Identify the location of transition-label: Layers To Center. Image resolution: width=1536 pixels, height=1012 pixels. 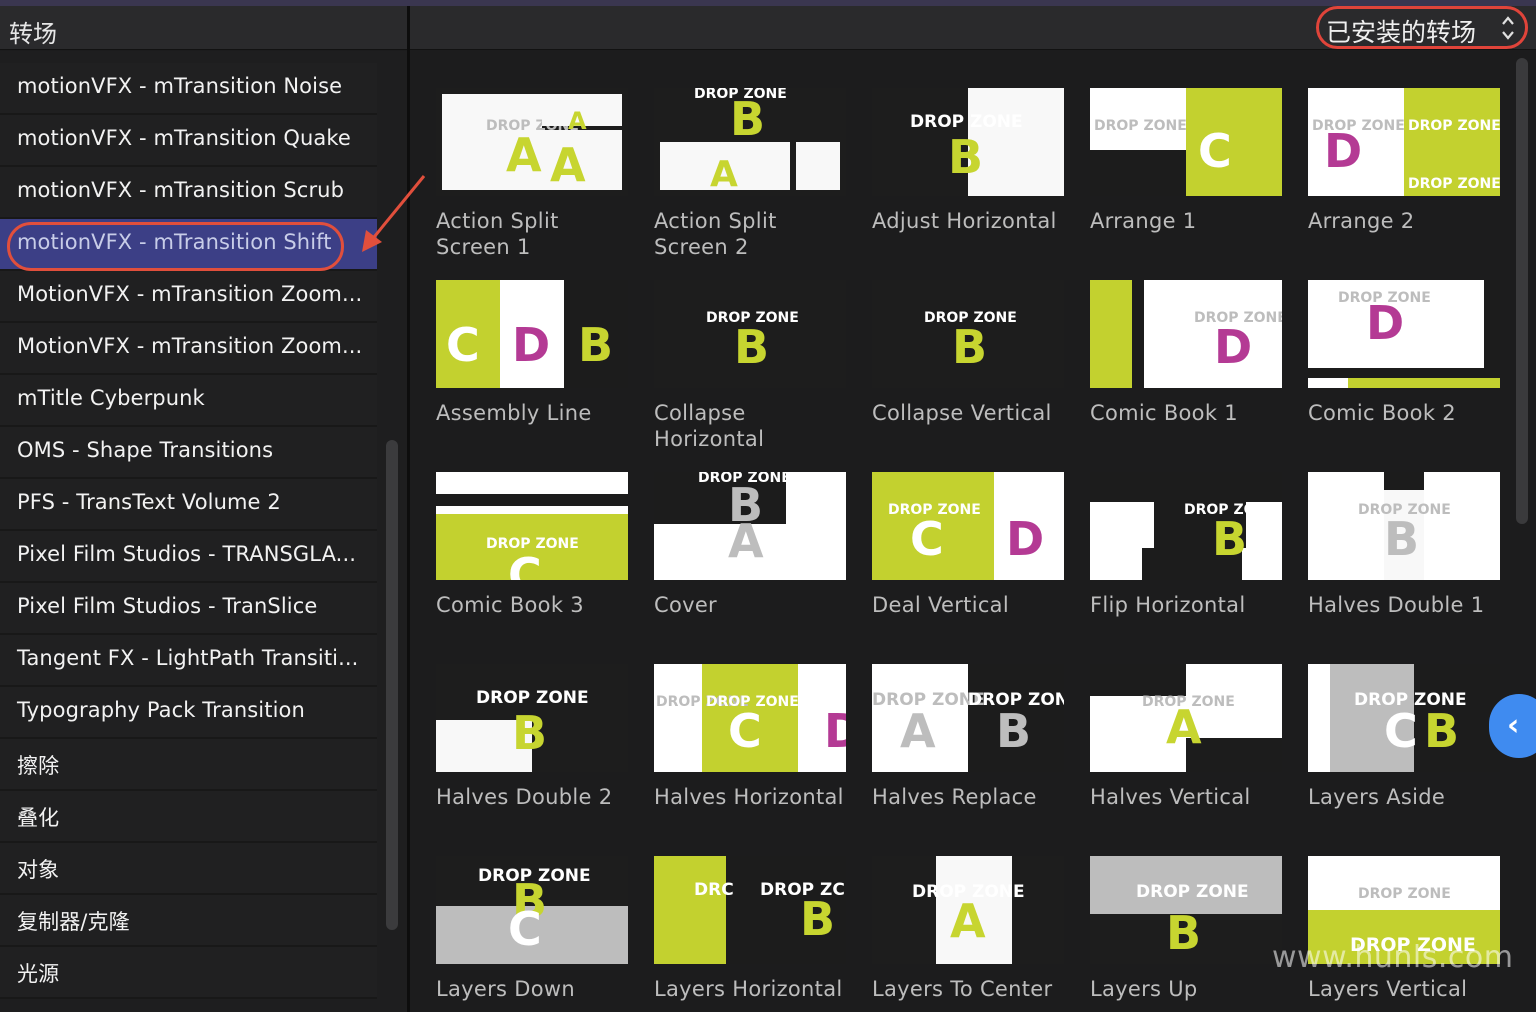
(962, 989).